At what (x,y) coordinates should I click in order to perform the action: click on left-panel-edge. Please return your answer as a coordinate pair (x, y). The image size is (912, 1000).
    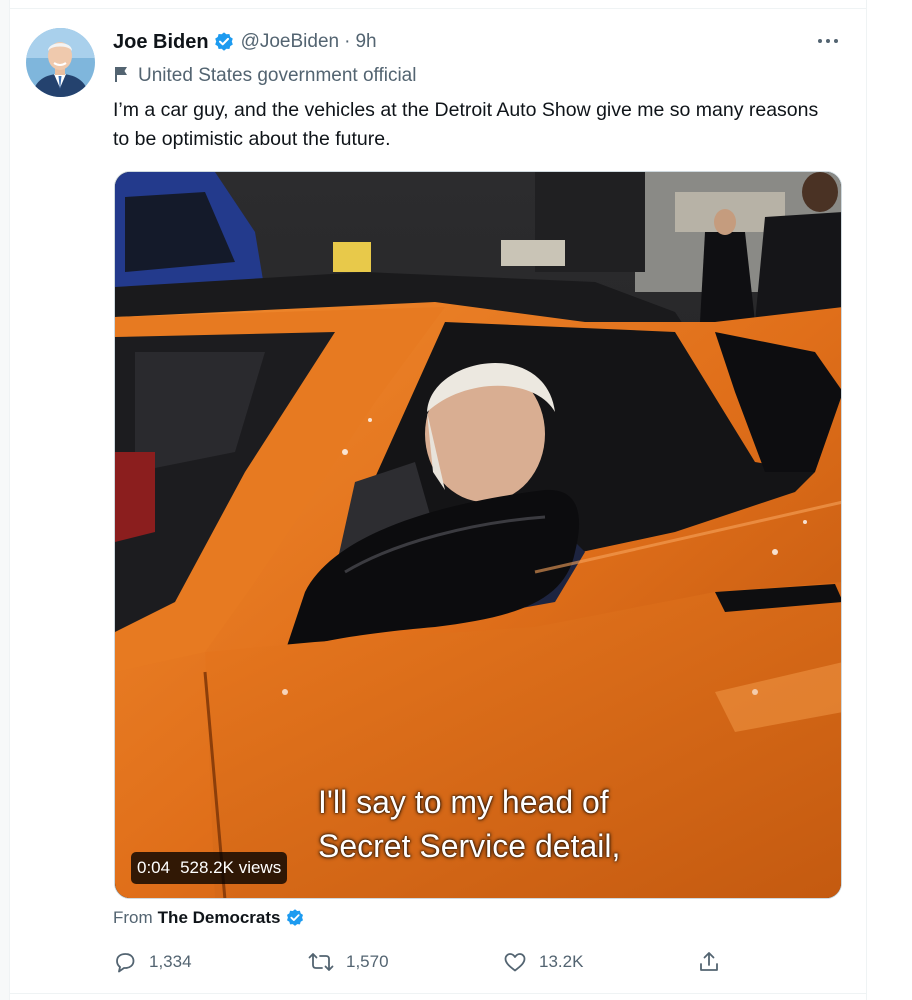
    Looking at the image, I should click on (5, 500).